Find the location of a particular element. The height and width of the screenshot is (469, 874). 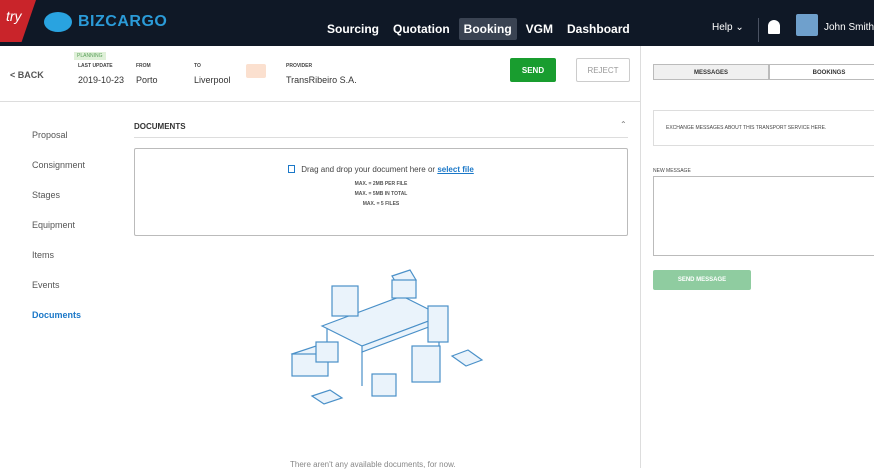

chevron-left-icon: < is located at coordinates (13, 75).